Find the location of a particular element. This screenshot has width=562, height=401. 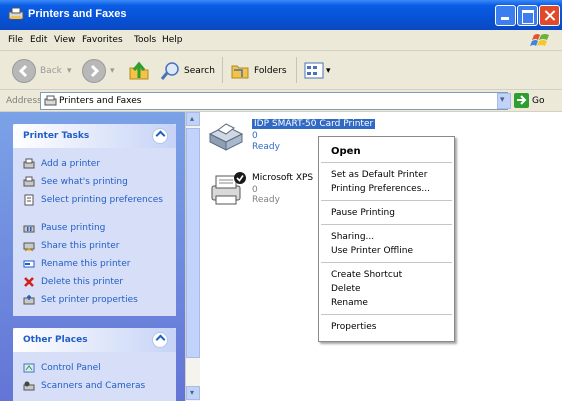

close-button is located at coordinates (549, 15).